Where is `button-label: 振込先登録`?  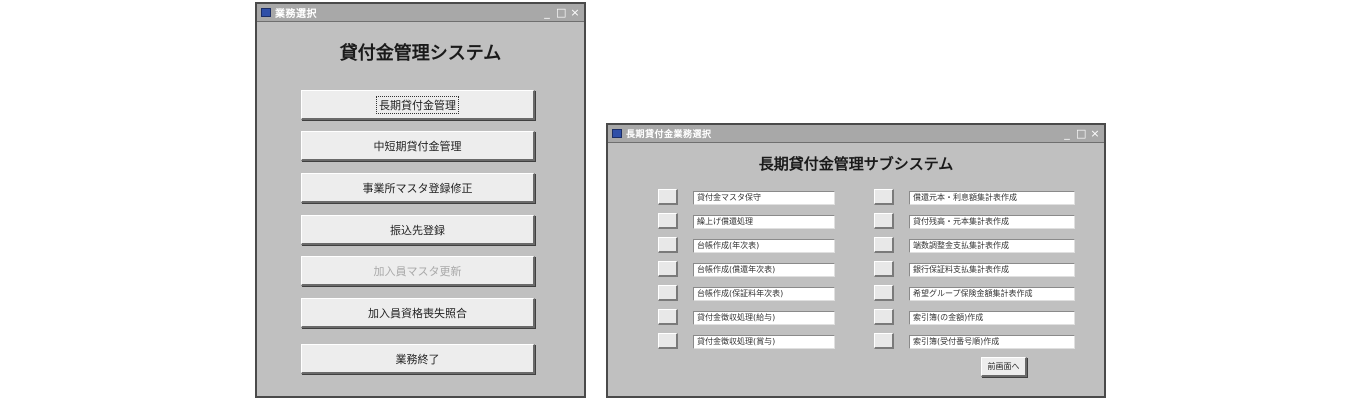
button-label: 振込先登録 is located at coordinates (417, 230).